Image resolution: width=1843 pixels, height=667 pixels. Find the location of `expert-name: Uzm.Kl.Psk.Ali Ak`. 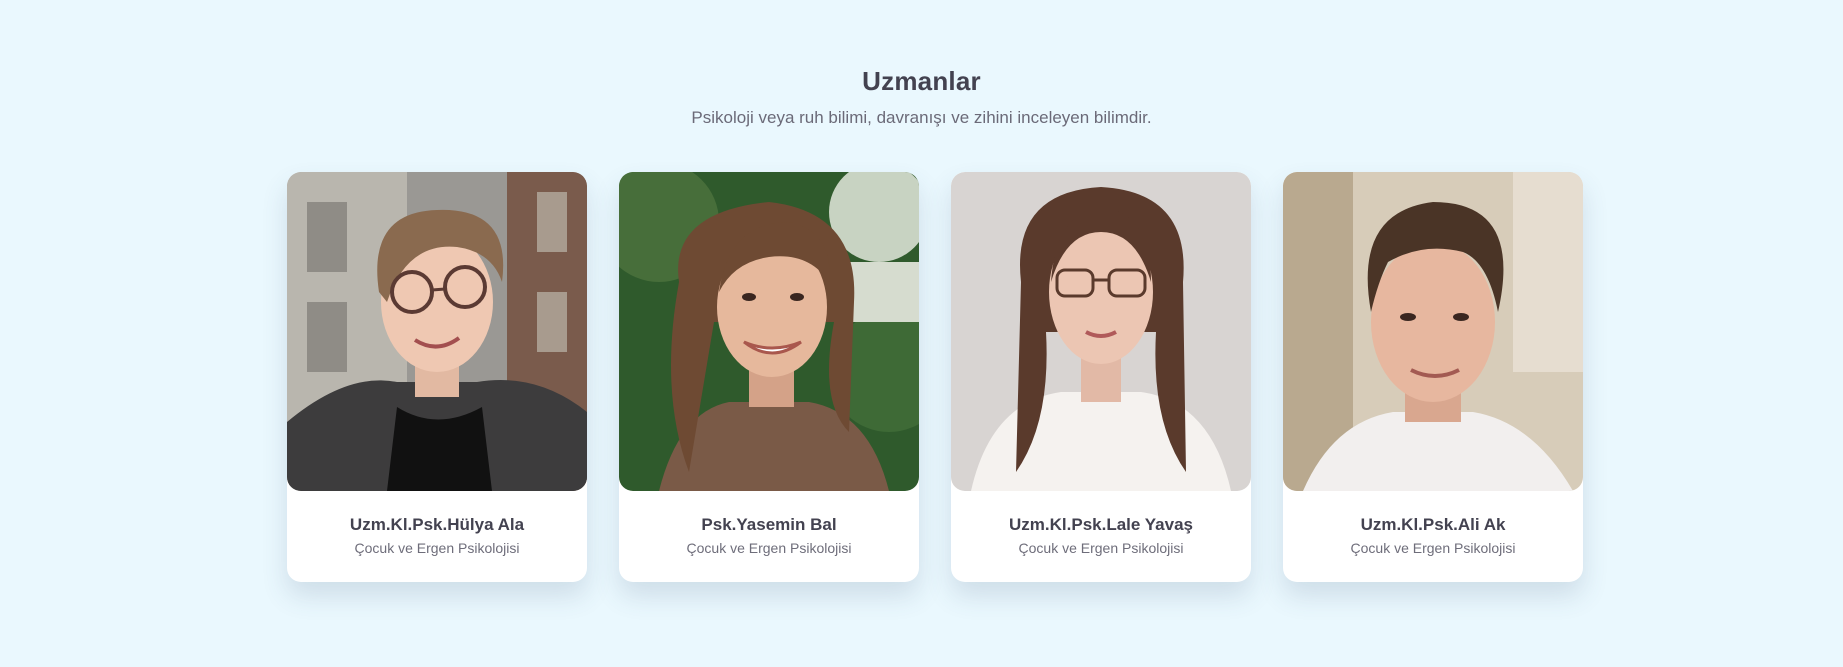

expert-name: Uzm.Kl.Psk.Ali Ak is located at coordinates (1433, 525).